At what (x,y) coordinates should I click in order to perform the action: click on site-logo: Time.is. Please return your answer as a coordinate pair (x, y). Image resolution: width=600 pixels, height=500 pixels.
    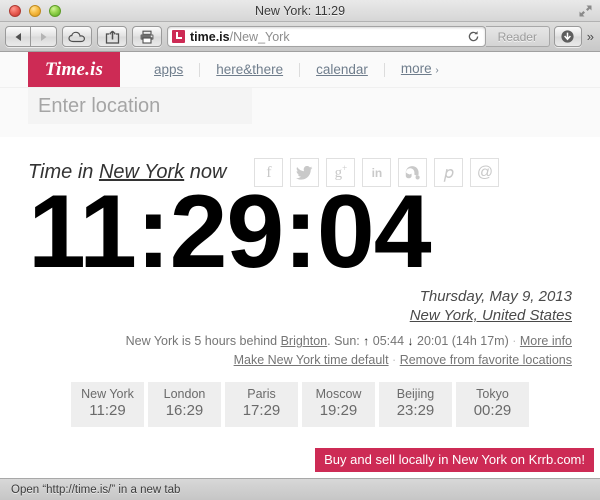
    Looking at the image, I should click on (74, 69).